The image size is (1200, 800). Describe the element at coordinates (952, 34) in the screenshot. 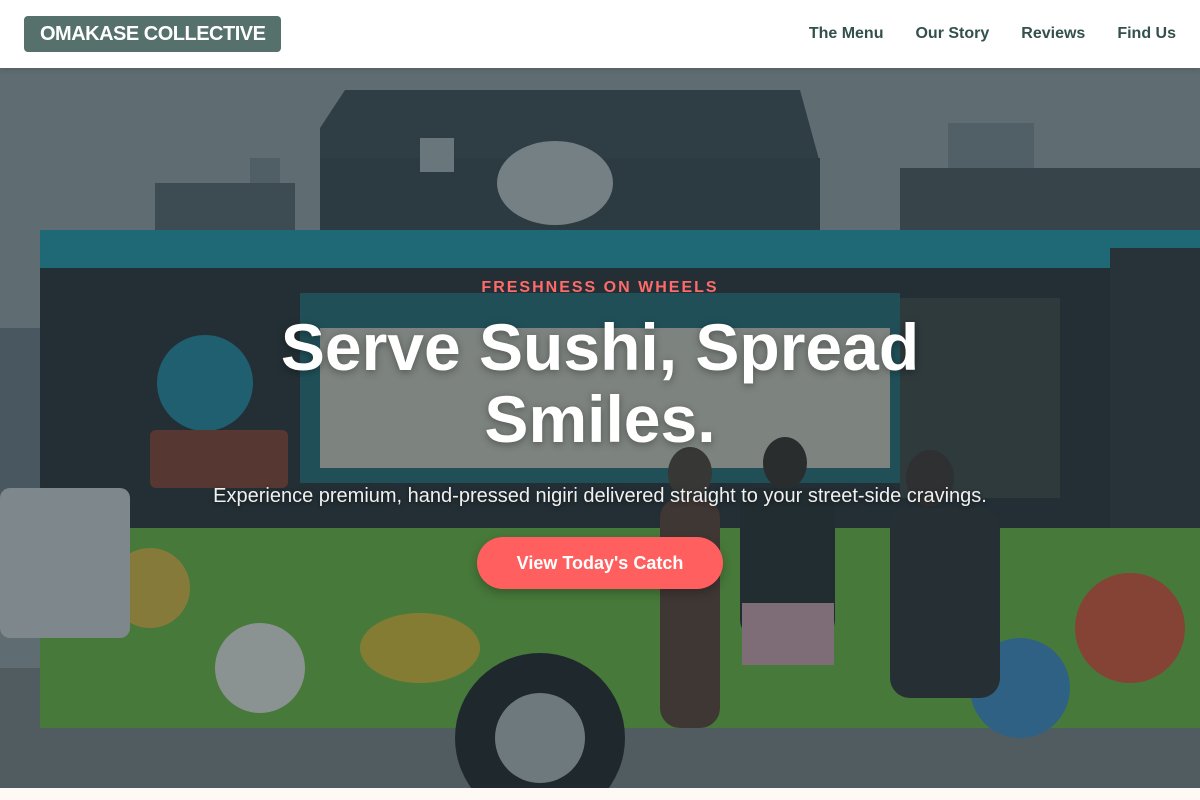

I see `nav-link-story: Our Story` at that location.